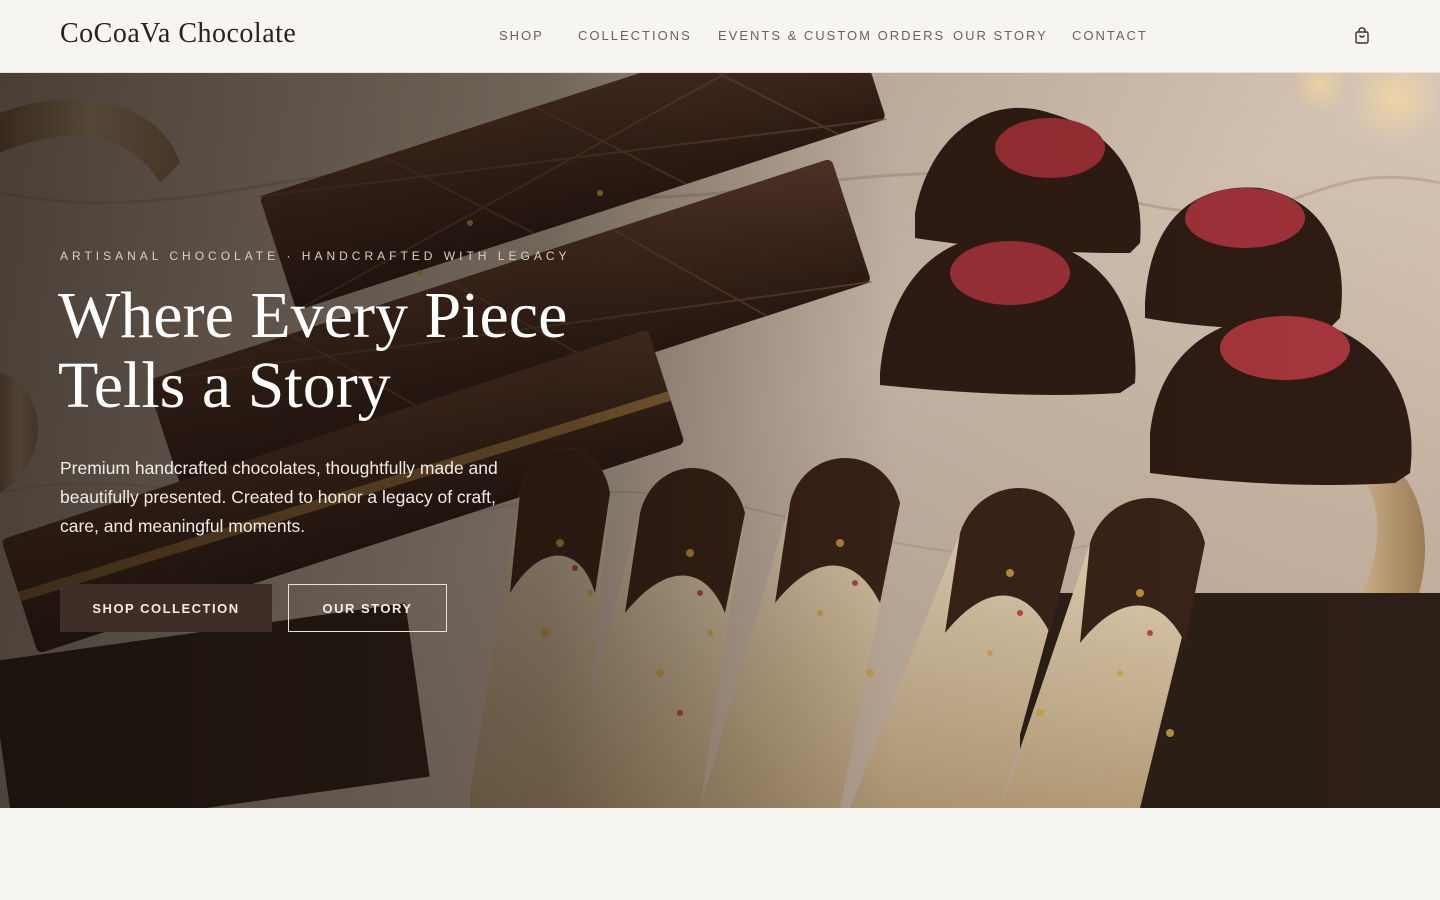  I want to click on brand-logo: CoCoaVa Chocolate, so click(178, 34).